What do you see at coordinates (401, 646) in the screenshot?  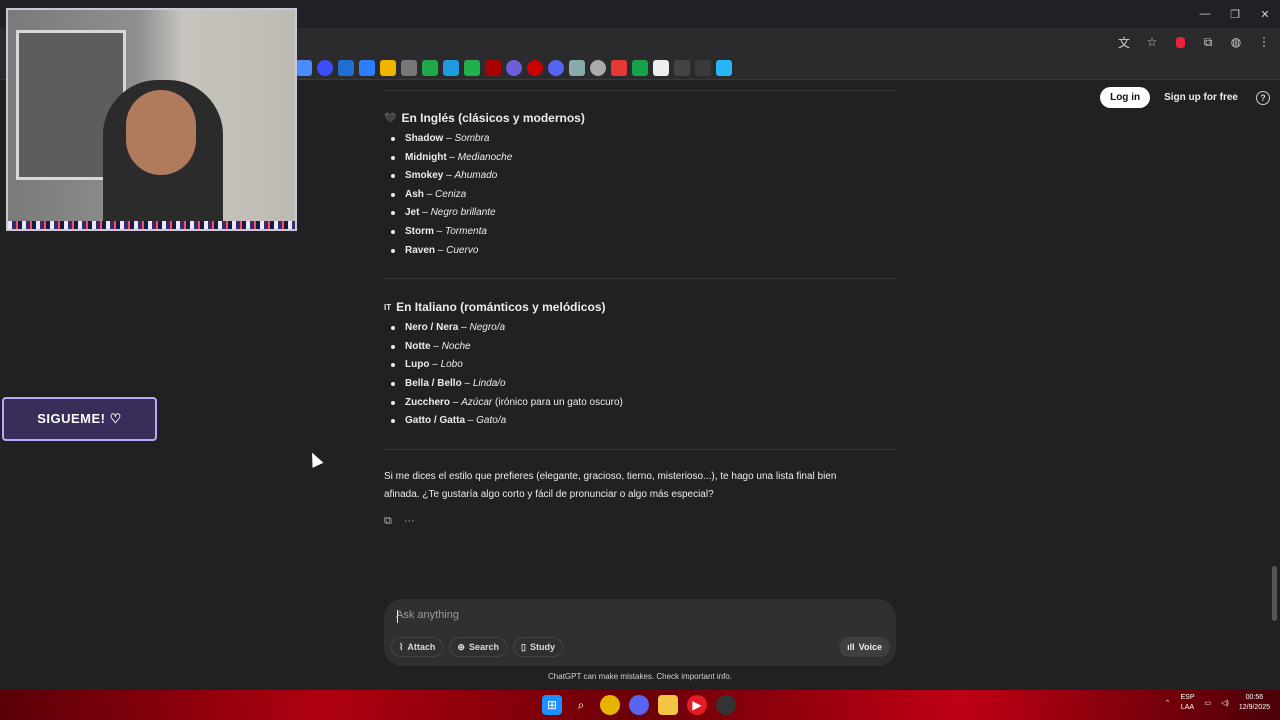 I see `paperclip-icon: ⌇` at bounding box center [401, 646].